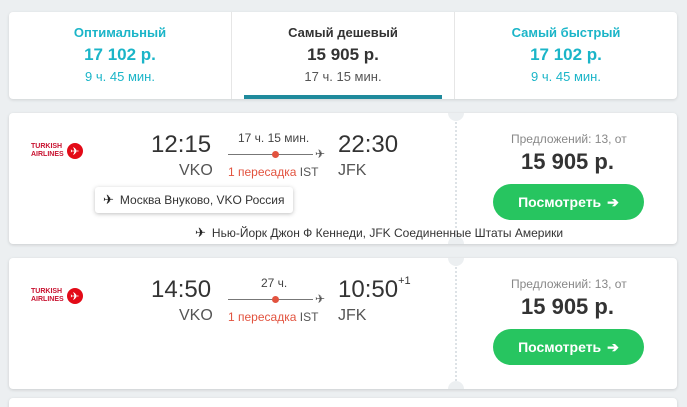 The image size is (687, 407). I want to click on arrival-time: 22:30, so click(368, 145).